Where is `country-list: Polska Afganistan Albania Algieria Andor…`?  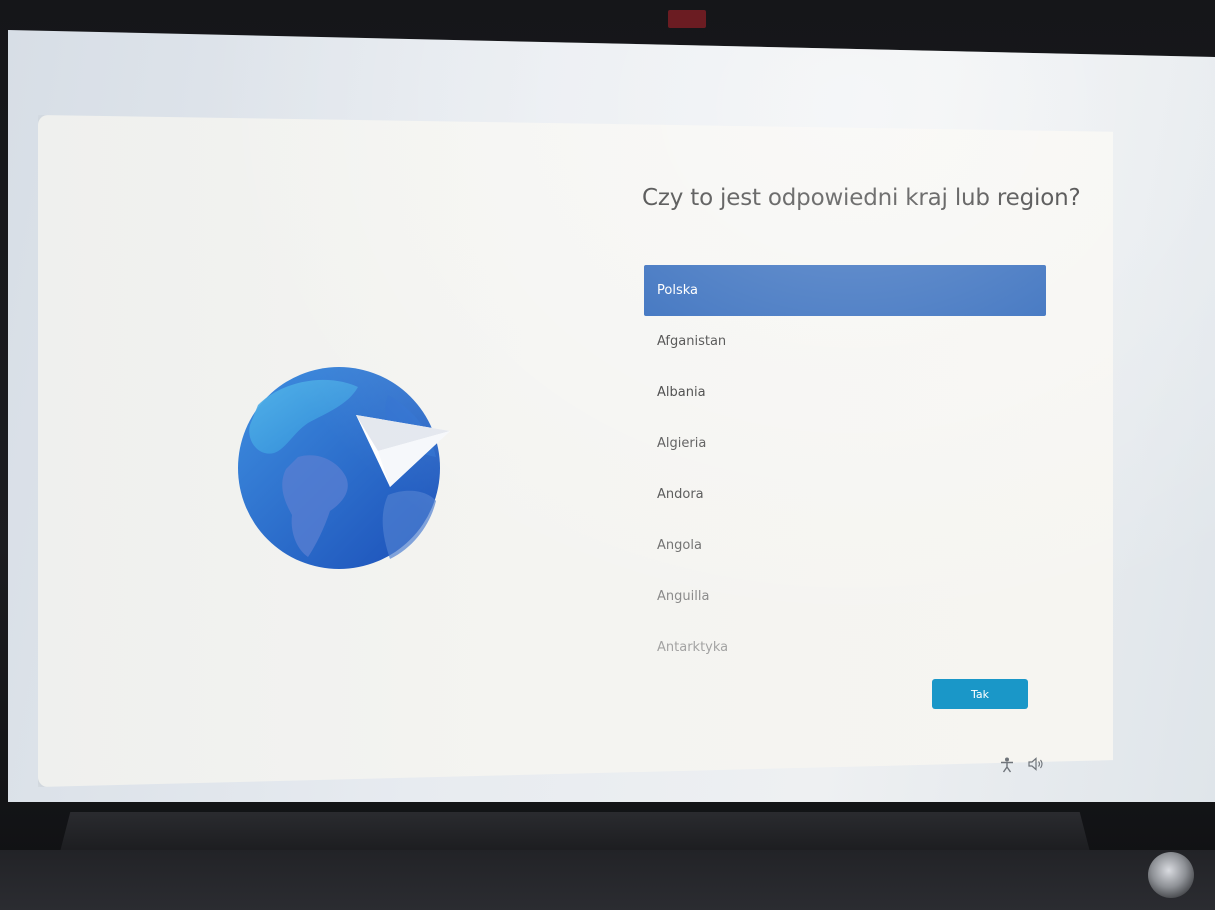
country-list: Polska Afganistan Albania Algieria Andor… is located at coordinates (845, 469).